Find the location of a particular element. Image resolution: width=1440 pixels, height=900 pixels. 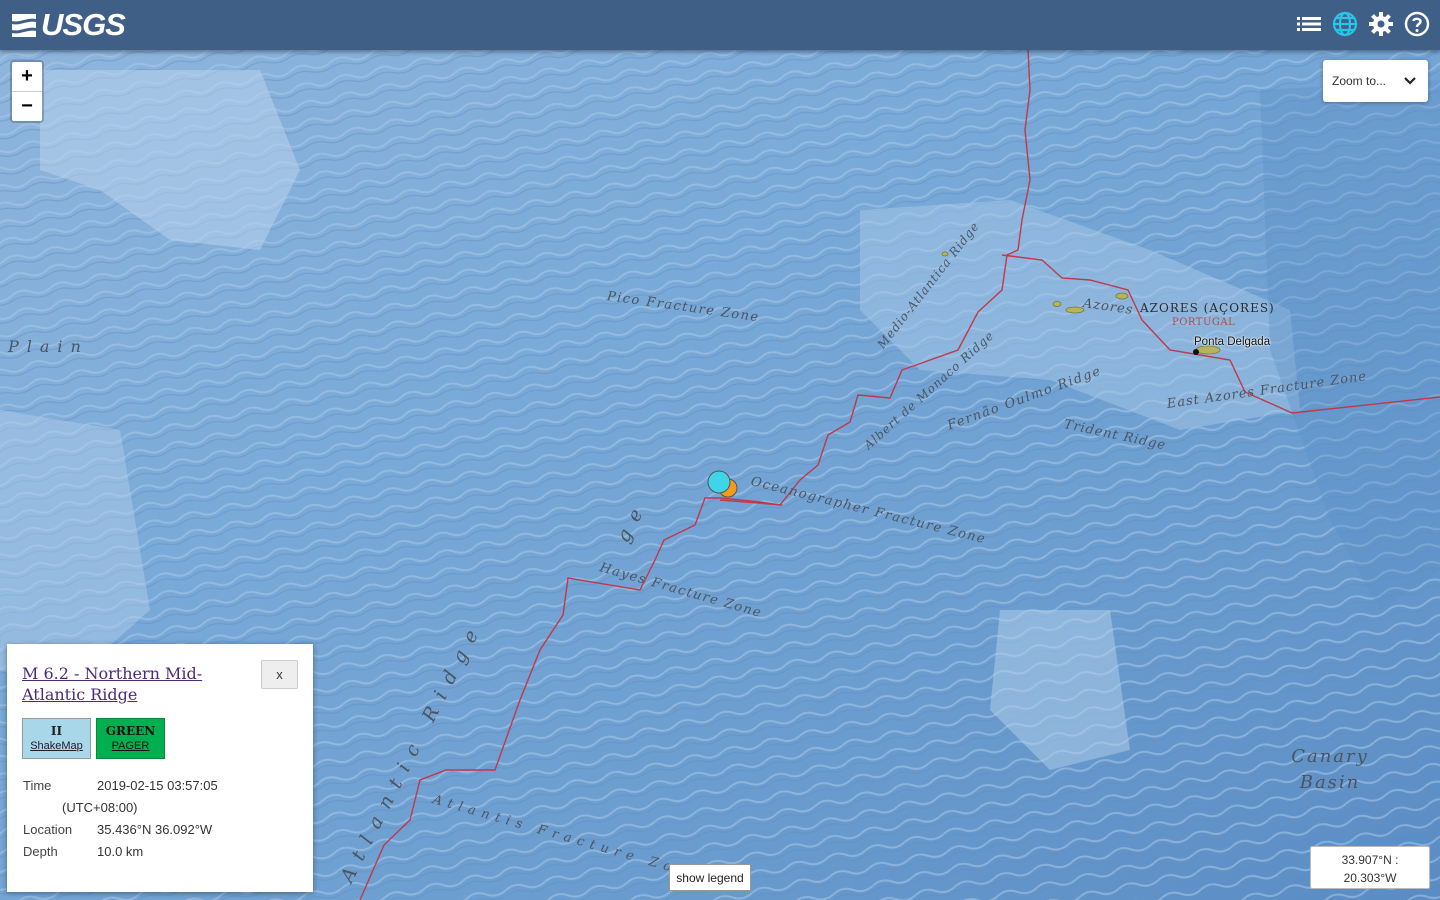

label-canary-basin: Canary Basin is located at coordinates (1330, 770).